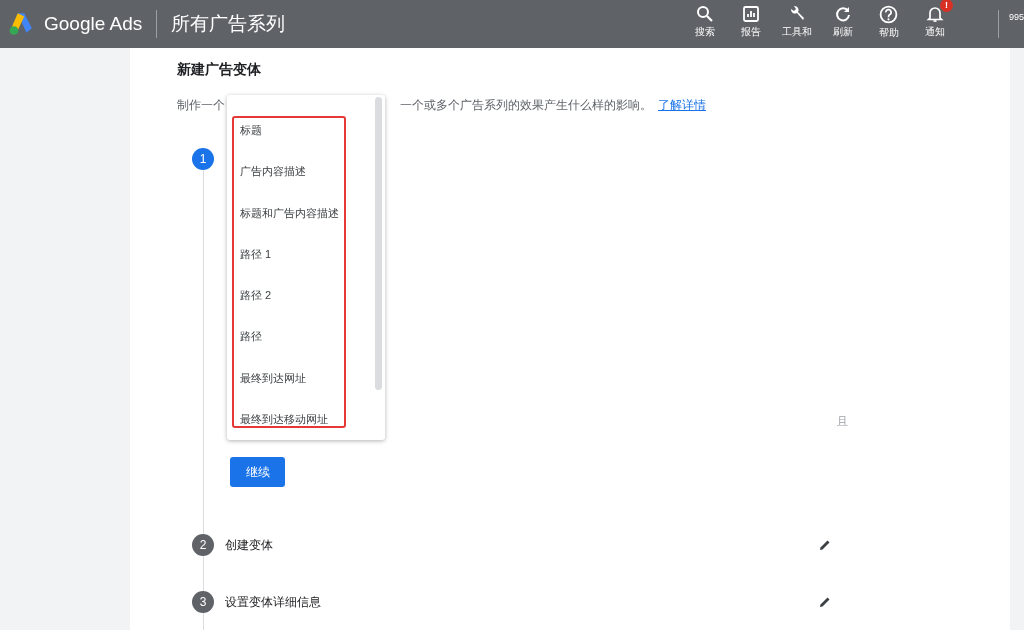  What do you see at coordinates (704, 14) in the screenshot?
I see `search-icon` at bounding box center [704, 14].